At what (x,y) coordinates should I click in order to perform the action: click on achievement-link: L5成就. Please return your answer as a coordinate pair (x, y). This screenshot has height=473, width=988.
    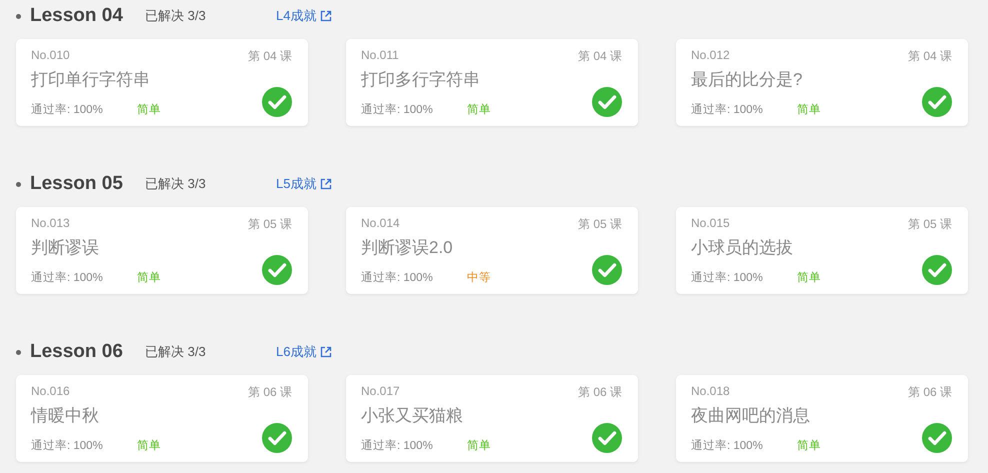
    Looking at the image, I should click on (304, 184).